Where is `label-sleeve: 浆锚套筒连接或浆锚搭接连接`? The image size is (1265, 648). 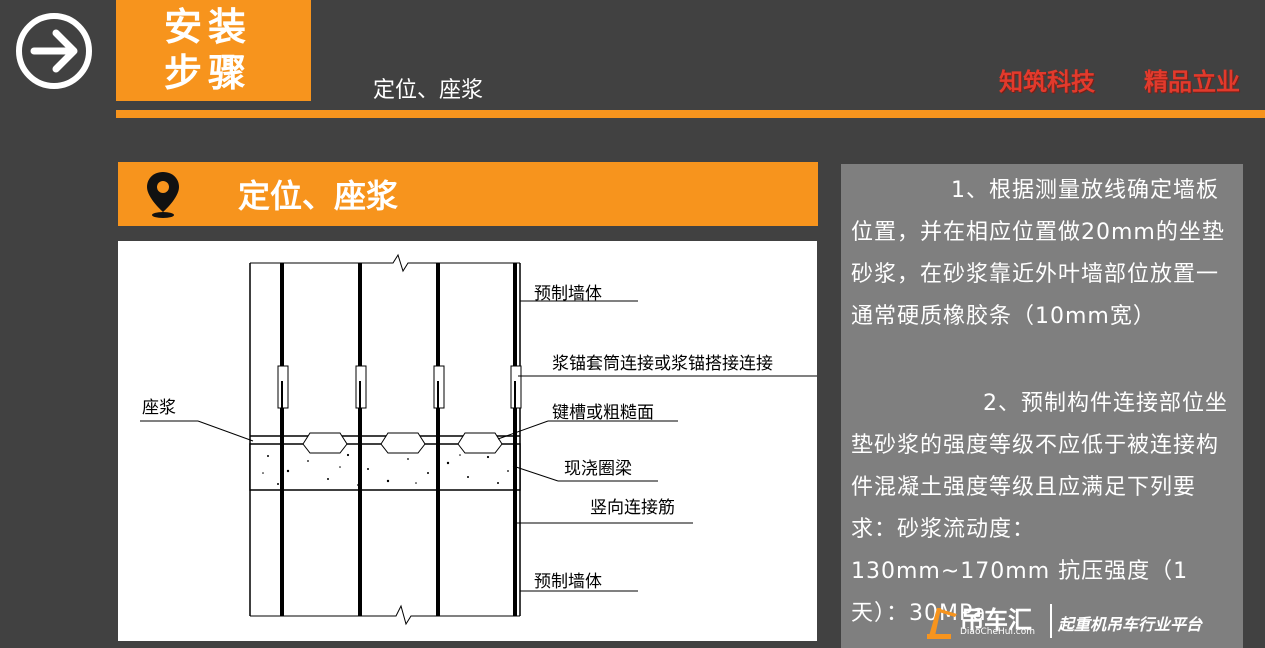
label-sleeve: 浆锚套筒连接或浆锚搭接连接 is located at coordinates (662, 364).